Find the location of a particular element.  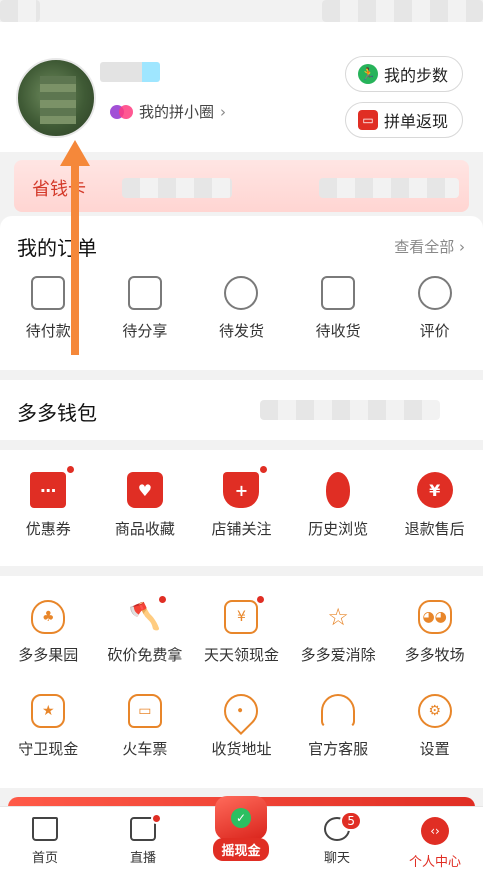

guard-cash-button: ★ 守卫现金 is located at coordinates (48, 726).